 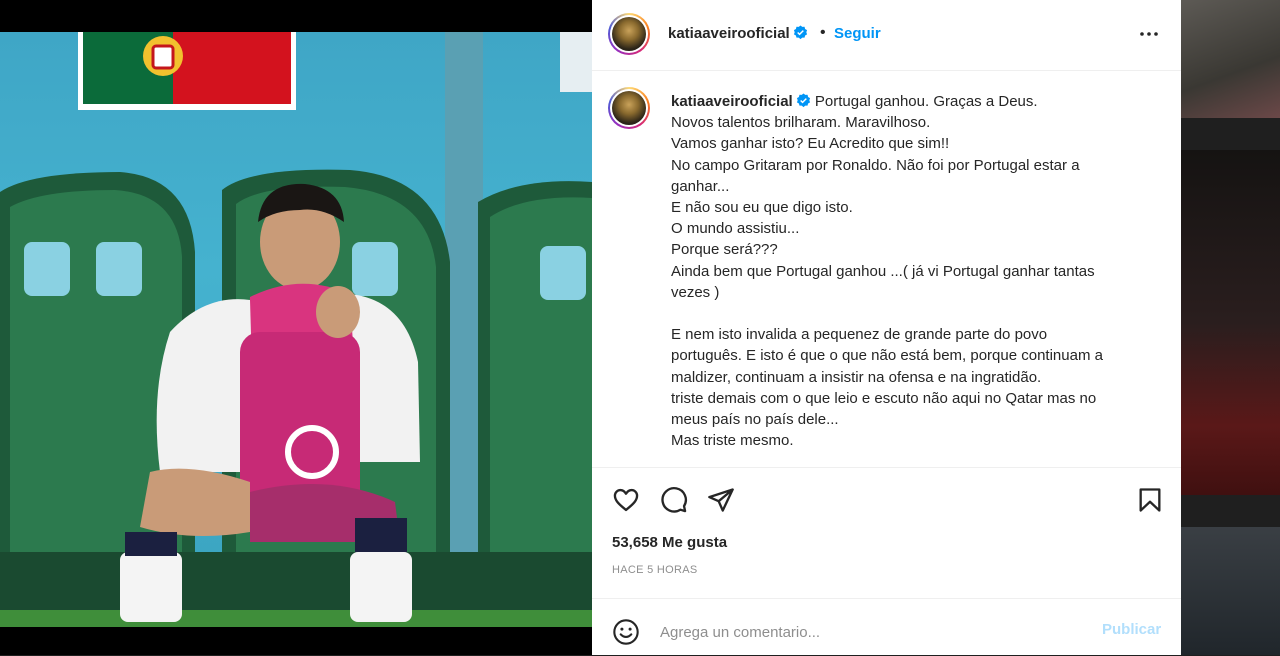 What do you see at coordinates (886, 499) in the screenshot?
I see `action-bar` at bounding box center [886, 499].